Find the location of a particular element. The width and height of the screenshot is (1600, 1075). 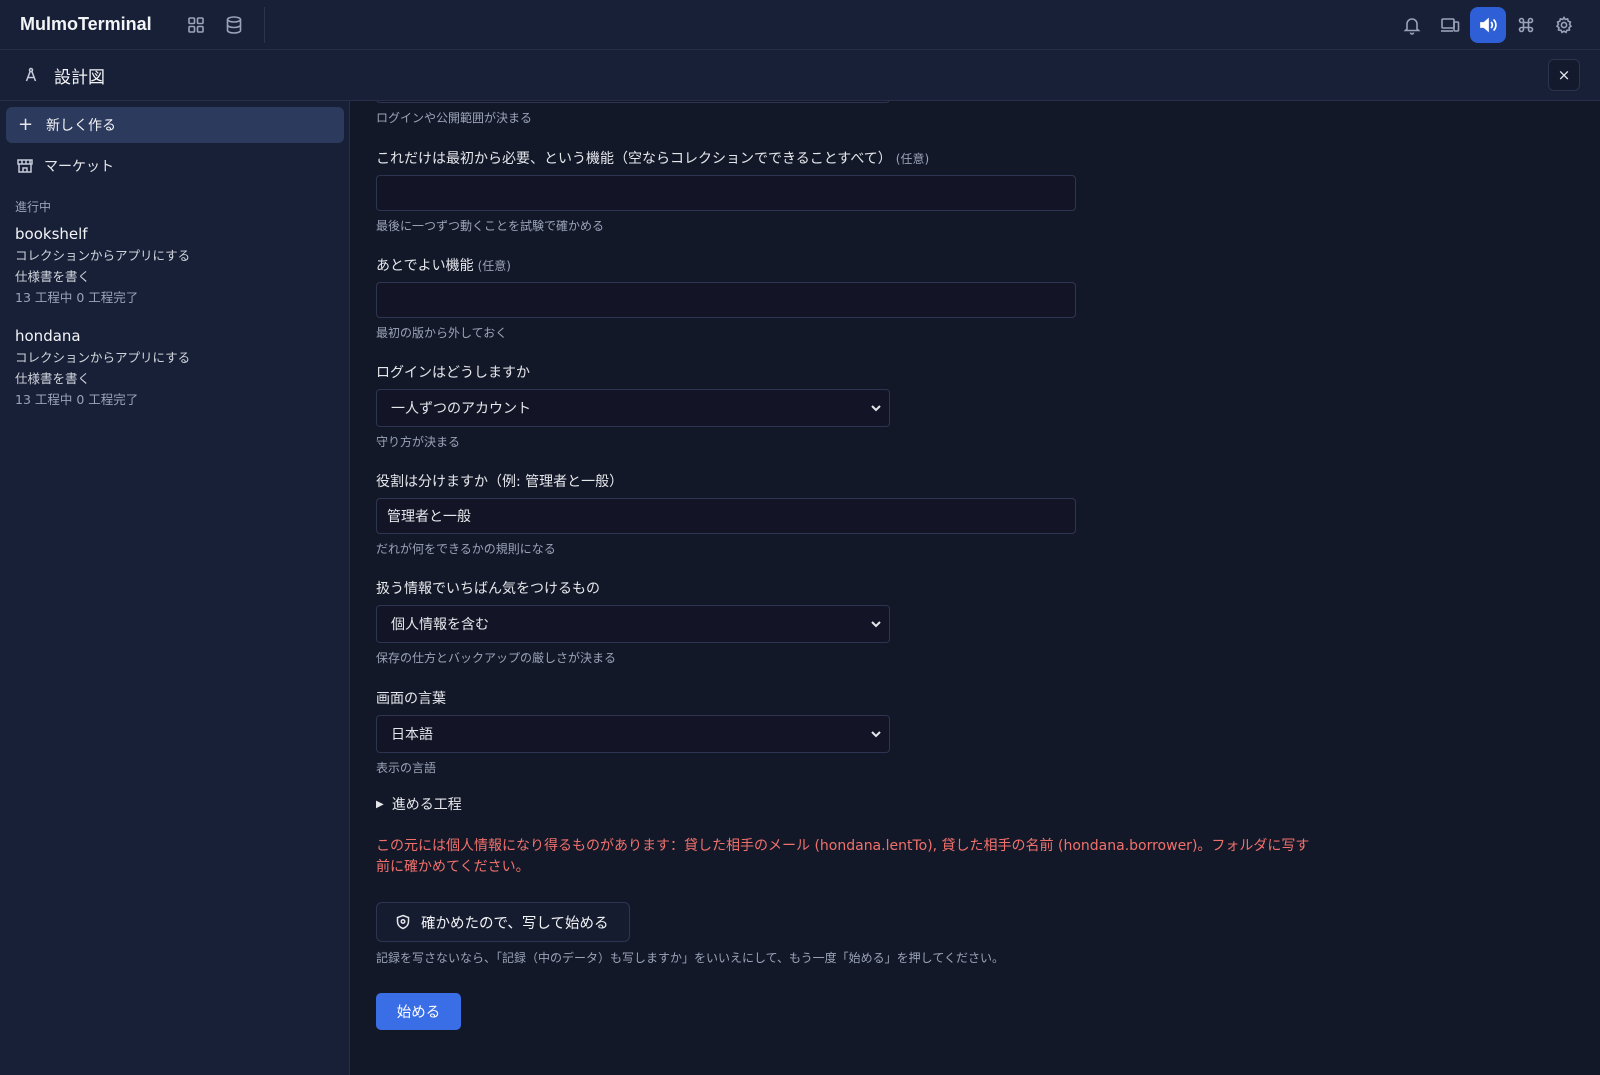

field-label: ログインはどうしますか is located at coordinates (453, 373).